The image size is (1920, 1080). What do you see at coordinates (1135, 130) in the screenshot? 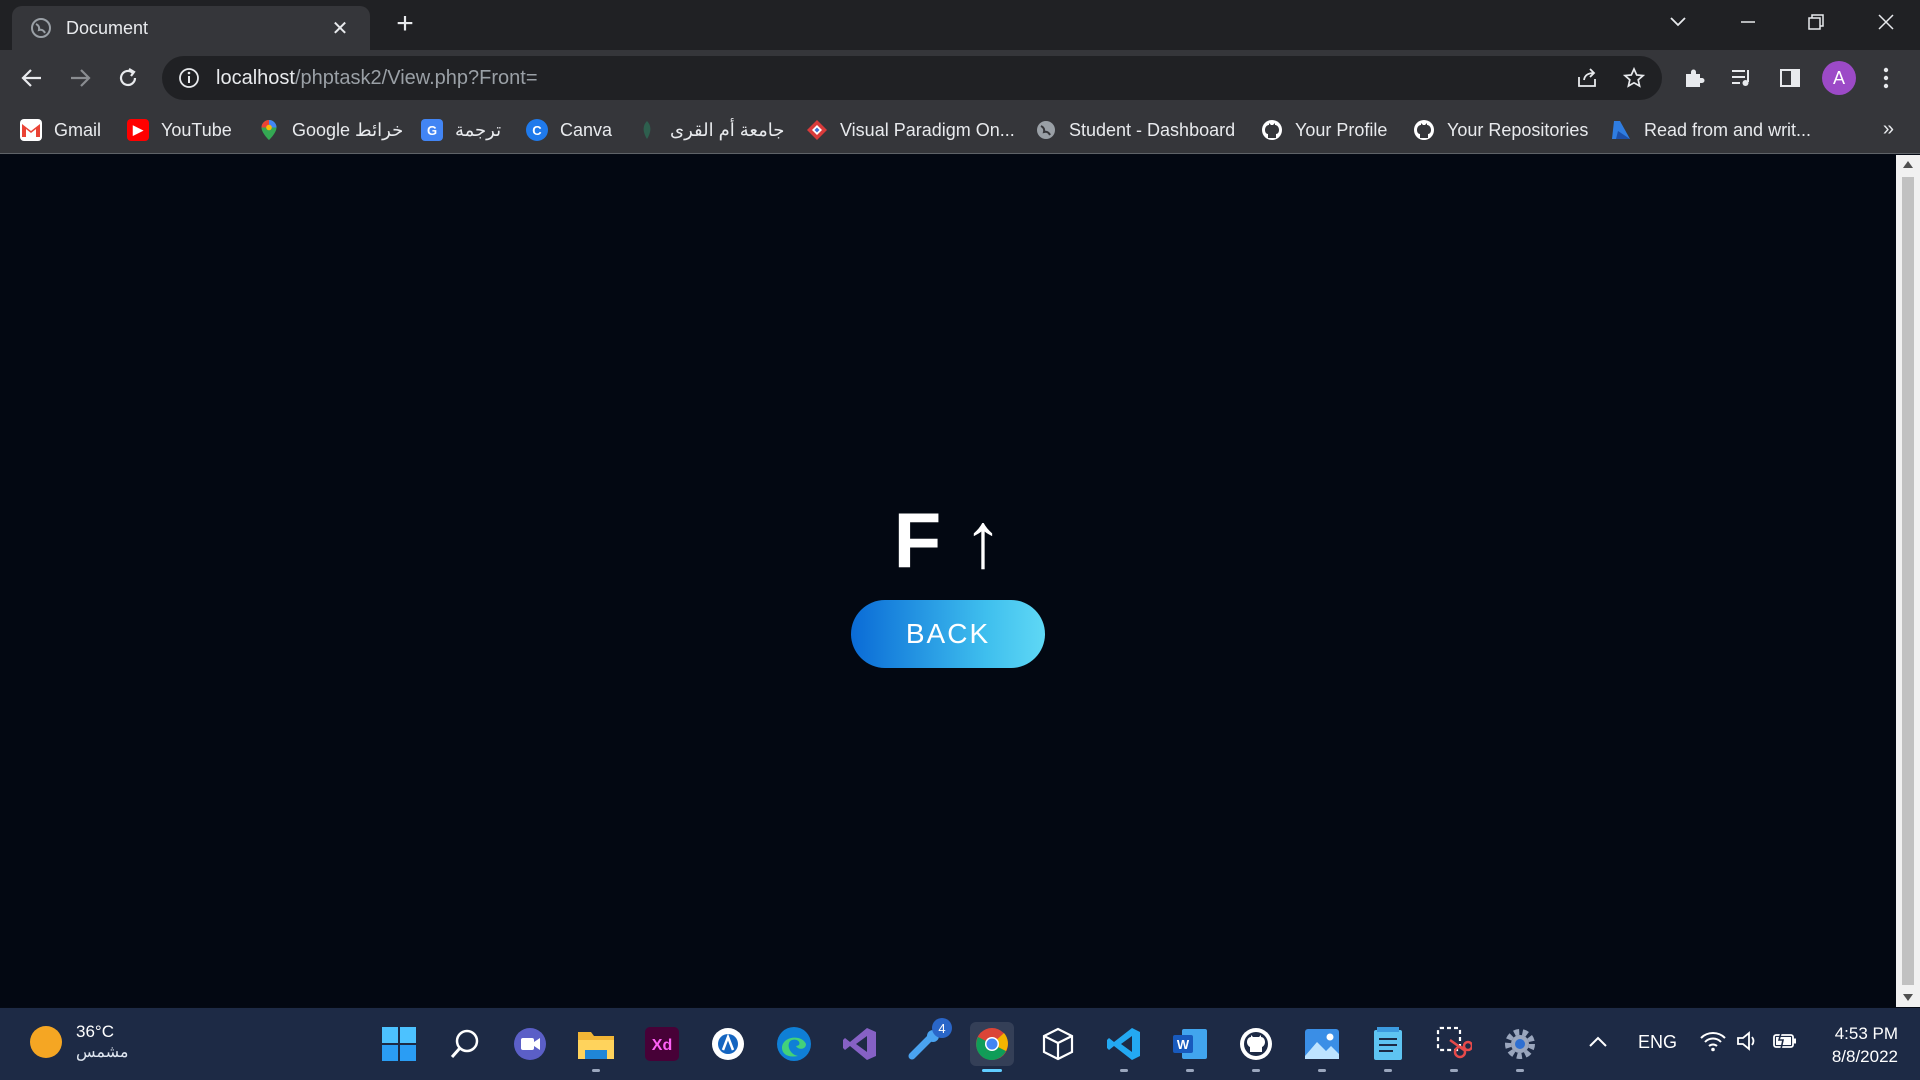
I see `bookmark-student-dashboard: Student - Dashboard` at bounding box center [1135, 130].